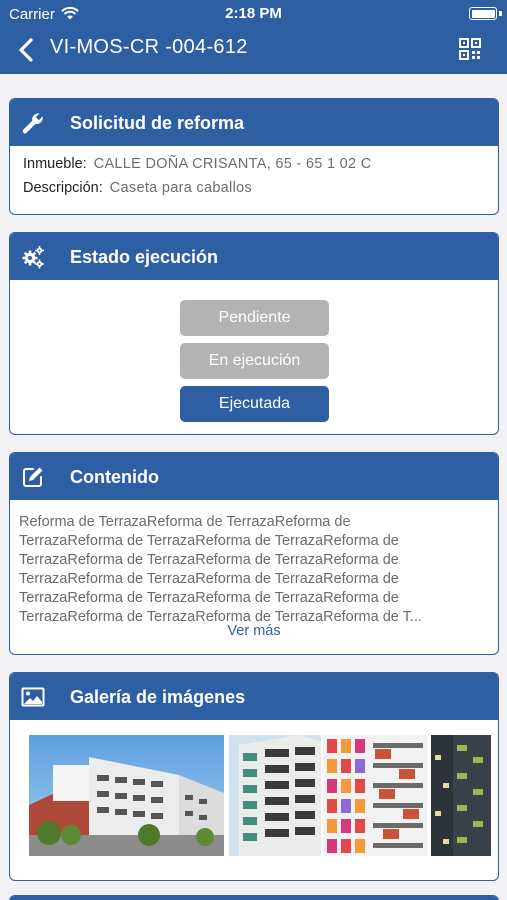 The height and width of the screenshot is (900, 507). I want to click on gallery-card-title: Galería de imágenes, so click(158, 697).